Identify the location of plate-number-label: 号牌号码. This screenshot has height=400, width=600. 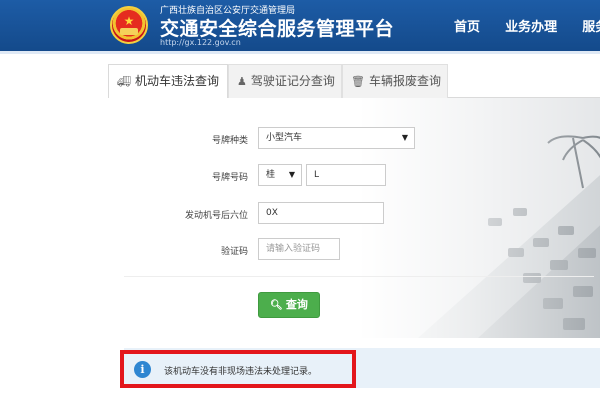
(229, 178).